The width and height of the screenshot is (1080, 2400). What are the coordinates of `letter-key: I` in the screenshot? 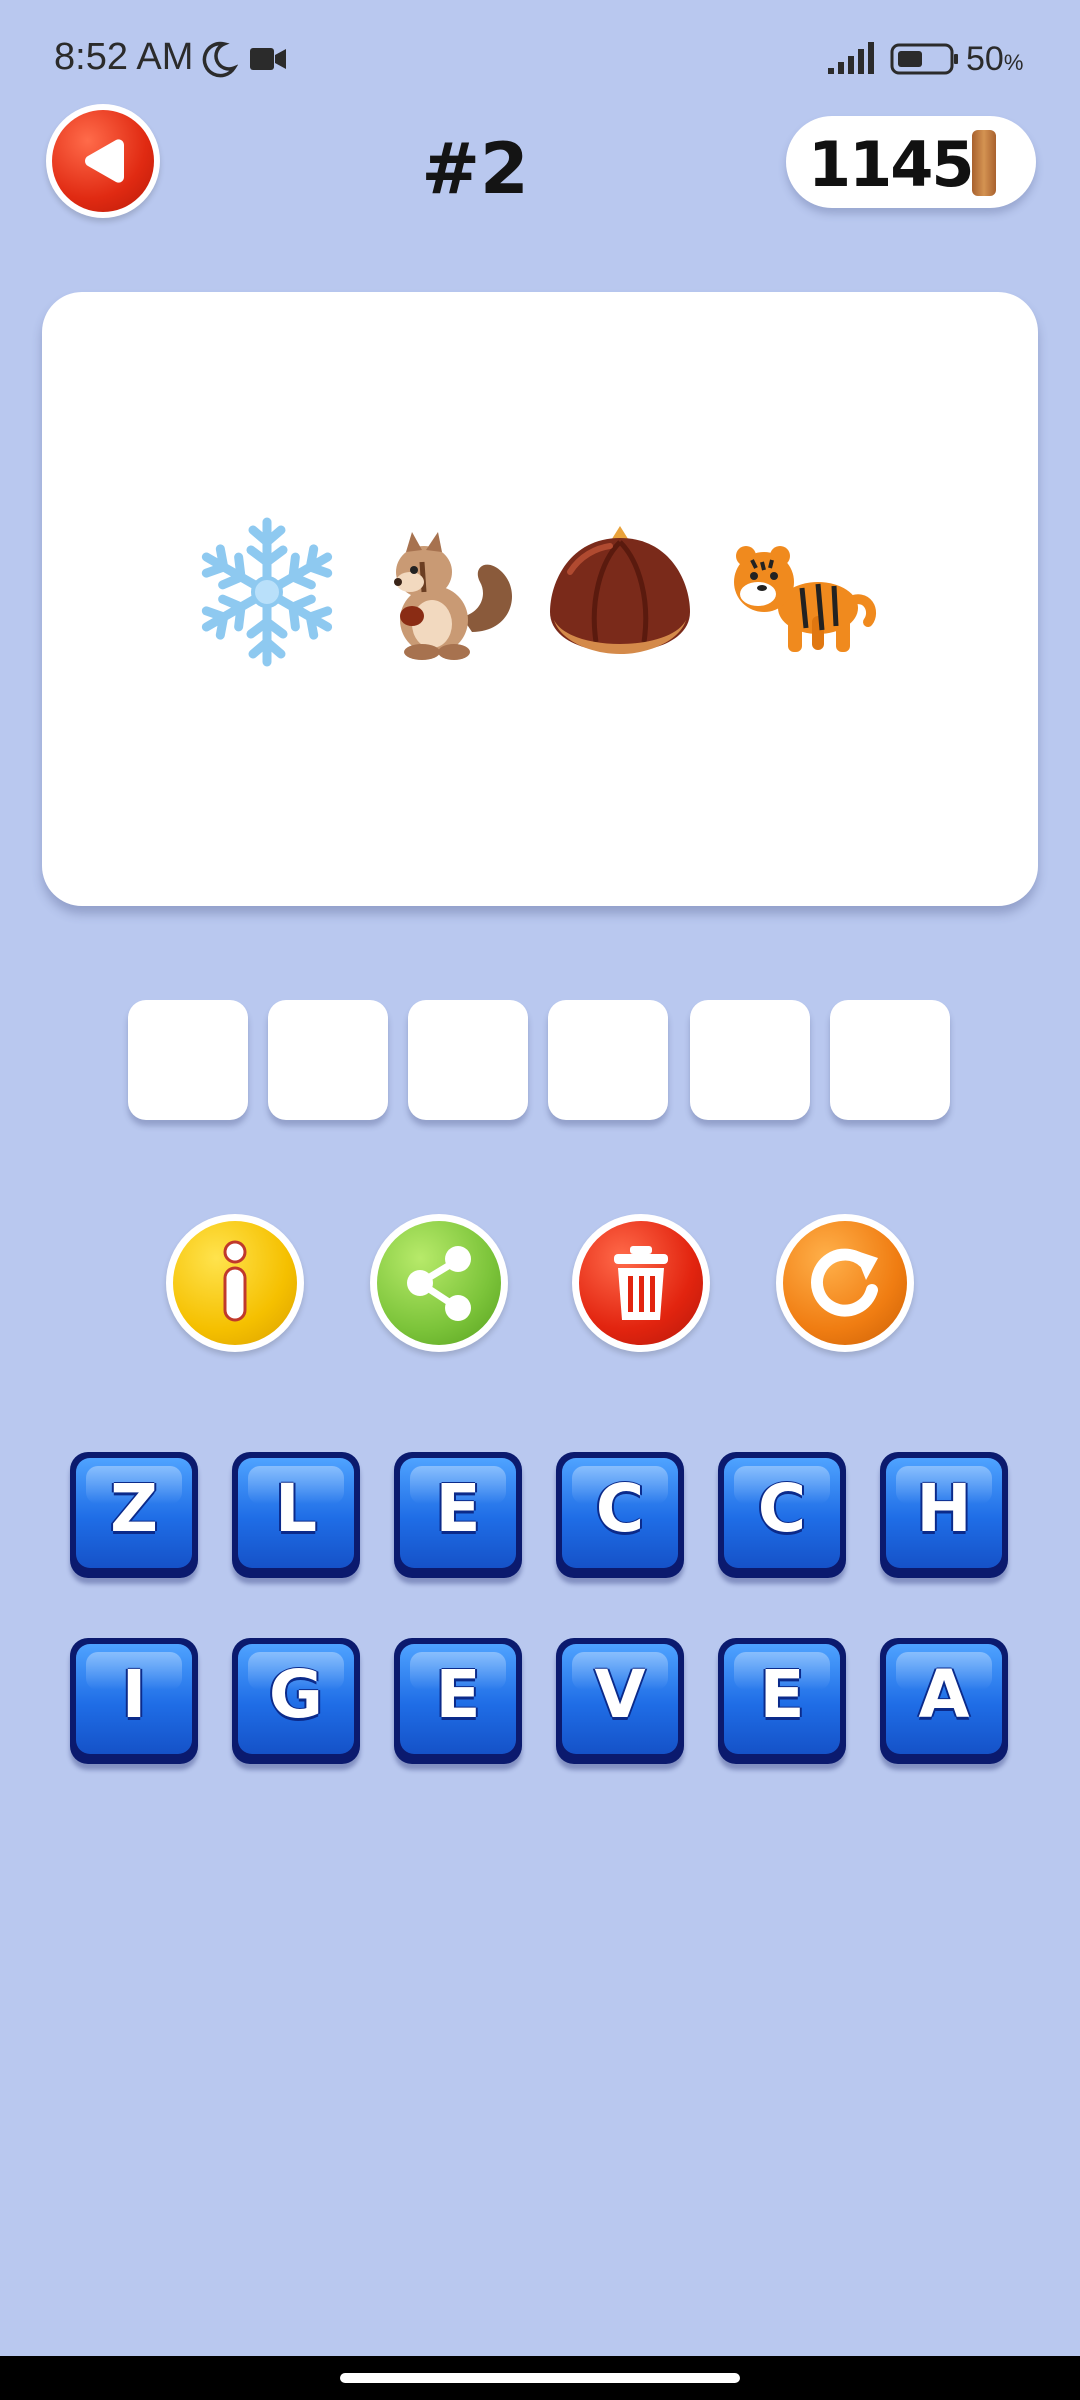 It's located at (134, 1701).